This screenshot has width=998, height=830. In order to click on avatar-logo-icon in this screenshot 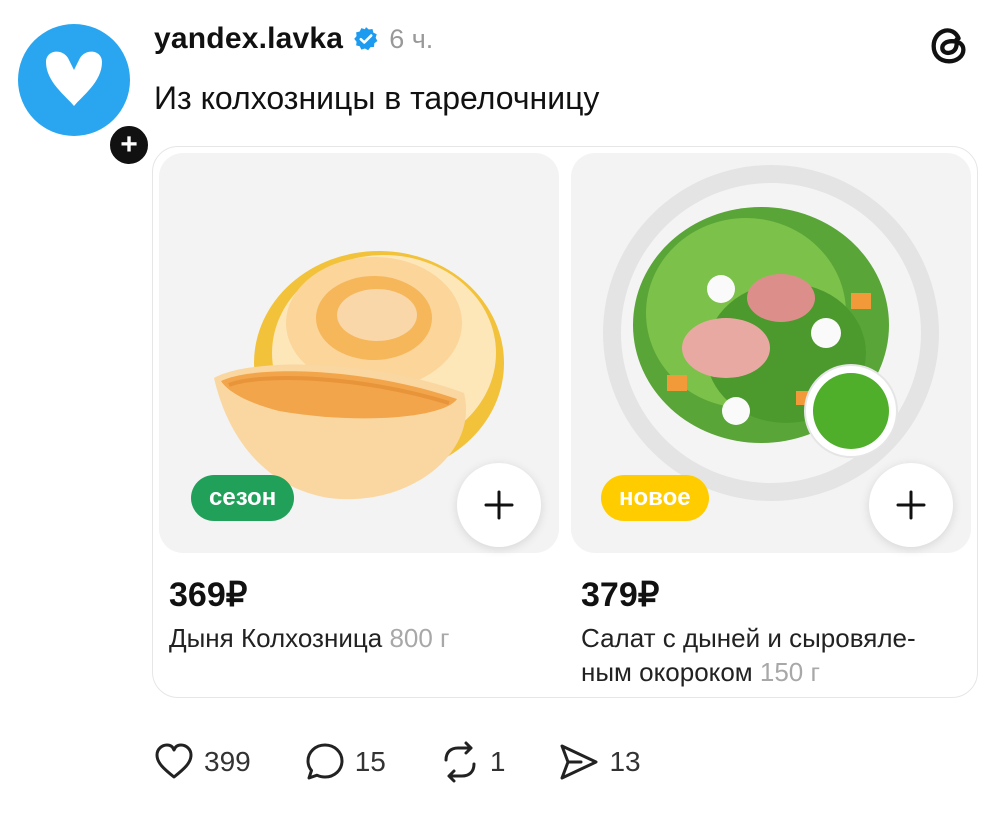, I will do `click(74, 78)`.